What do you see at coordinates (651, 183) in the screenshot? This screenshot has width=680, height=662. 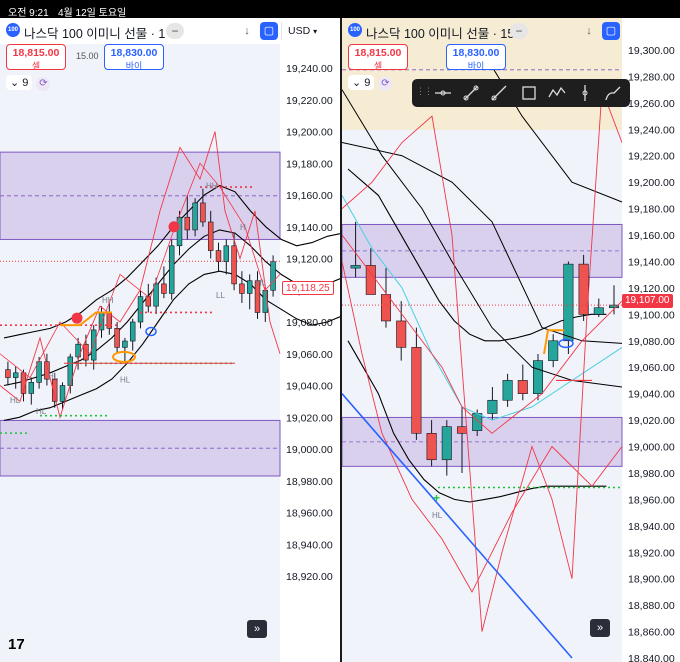 I see `price-tick-label: 19,200.00` at bounding box center [651, 183].